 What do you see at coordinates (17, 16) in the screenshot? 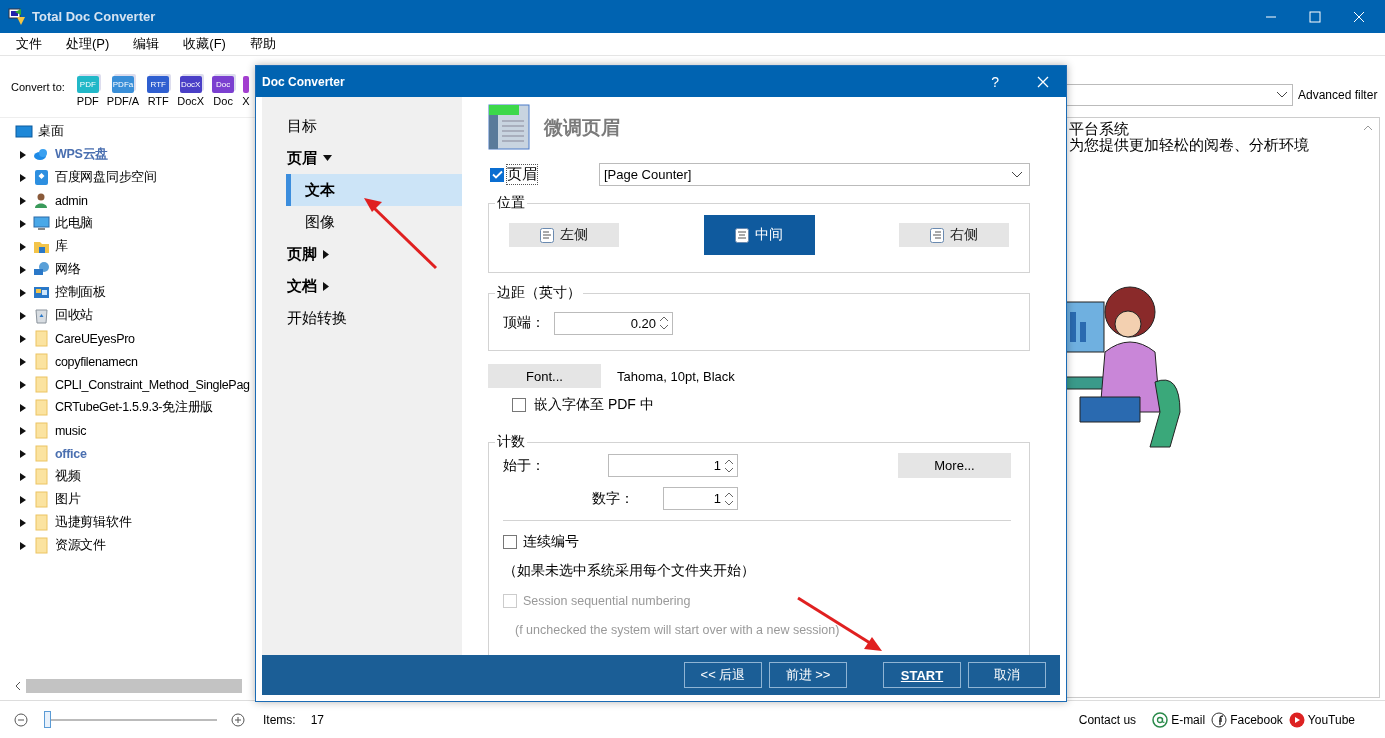
I see `app-icon` at bounding box center [17, 16].